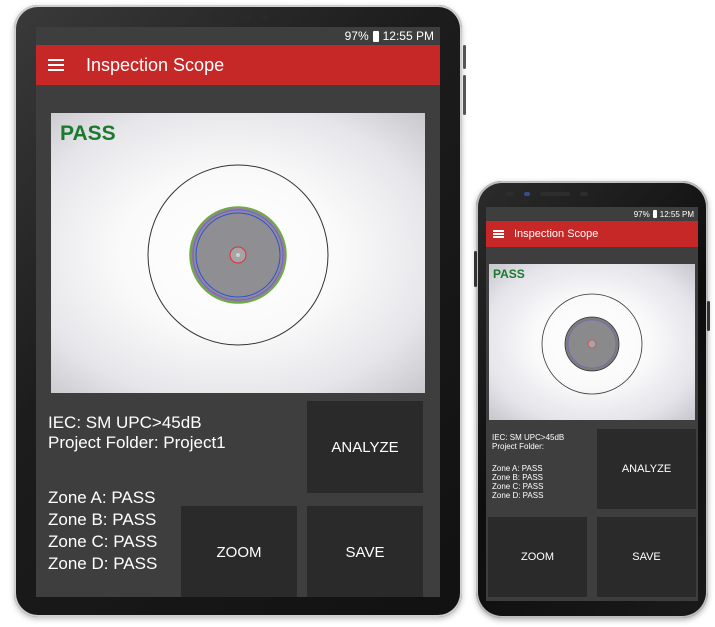 This screenshot has width=715, height=627. I want to click on phone-pass-result-label: PASS, so click(509, 274).